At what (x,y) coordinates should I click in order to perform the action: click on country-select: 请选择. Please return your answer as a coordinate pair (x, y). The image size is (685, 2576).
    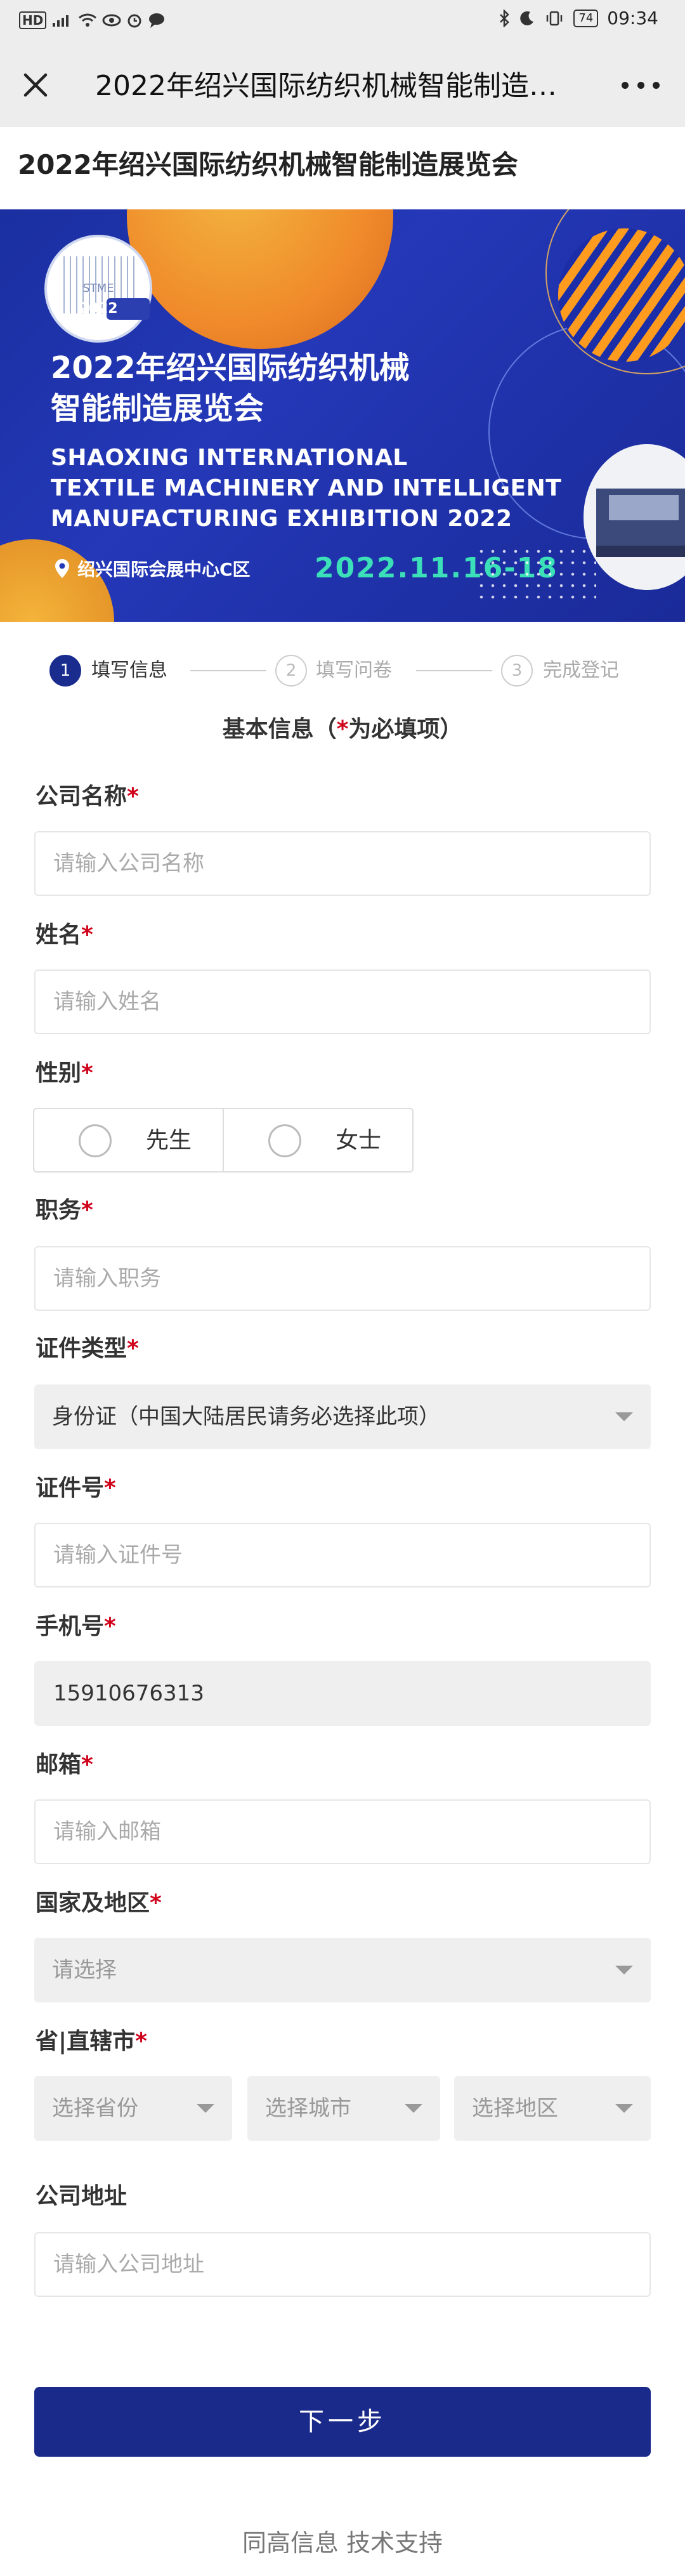
    Looking at the image, I should click on (342, 1970).